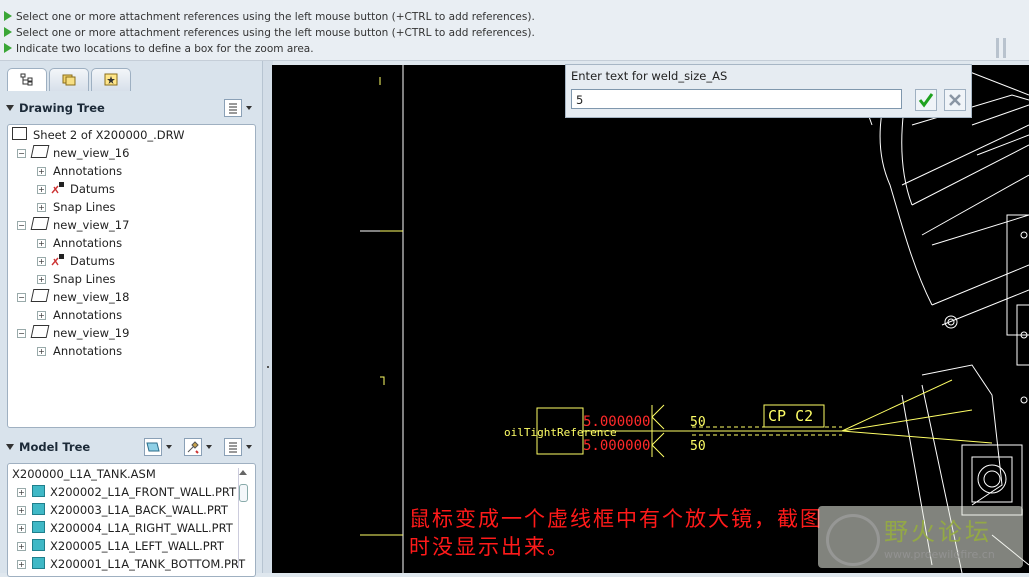  I want to click on tree-root-sheet: Sheet 2 of X200000_.DRW, so click(98, 135).